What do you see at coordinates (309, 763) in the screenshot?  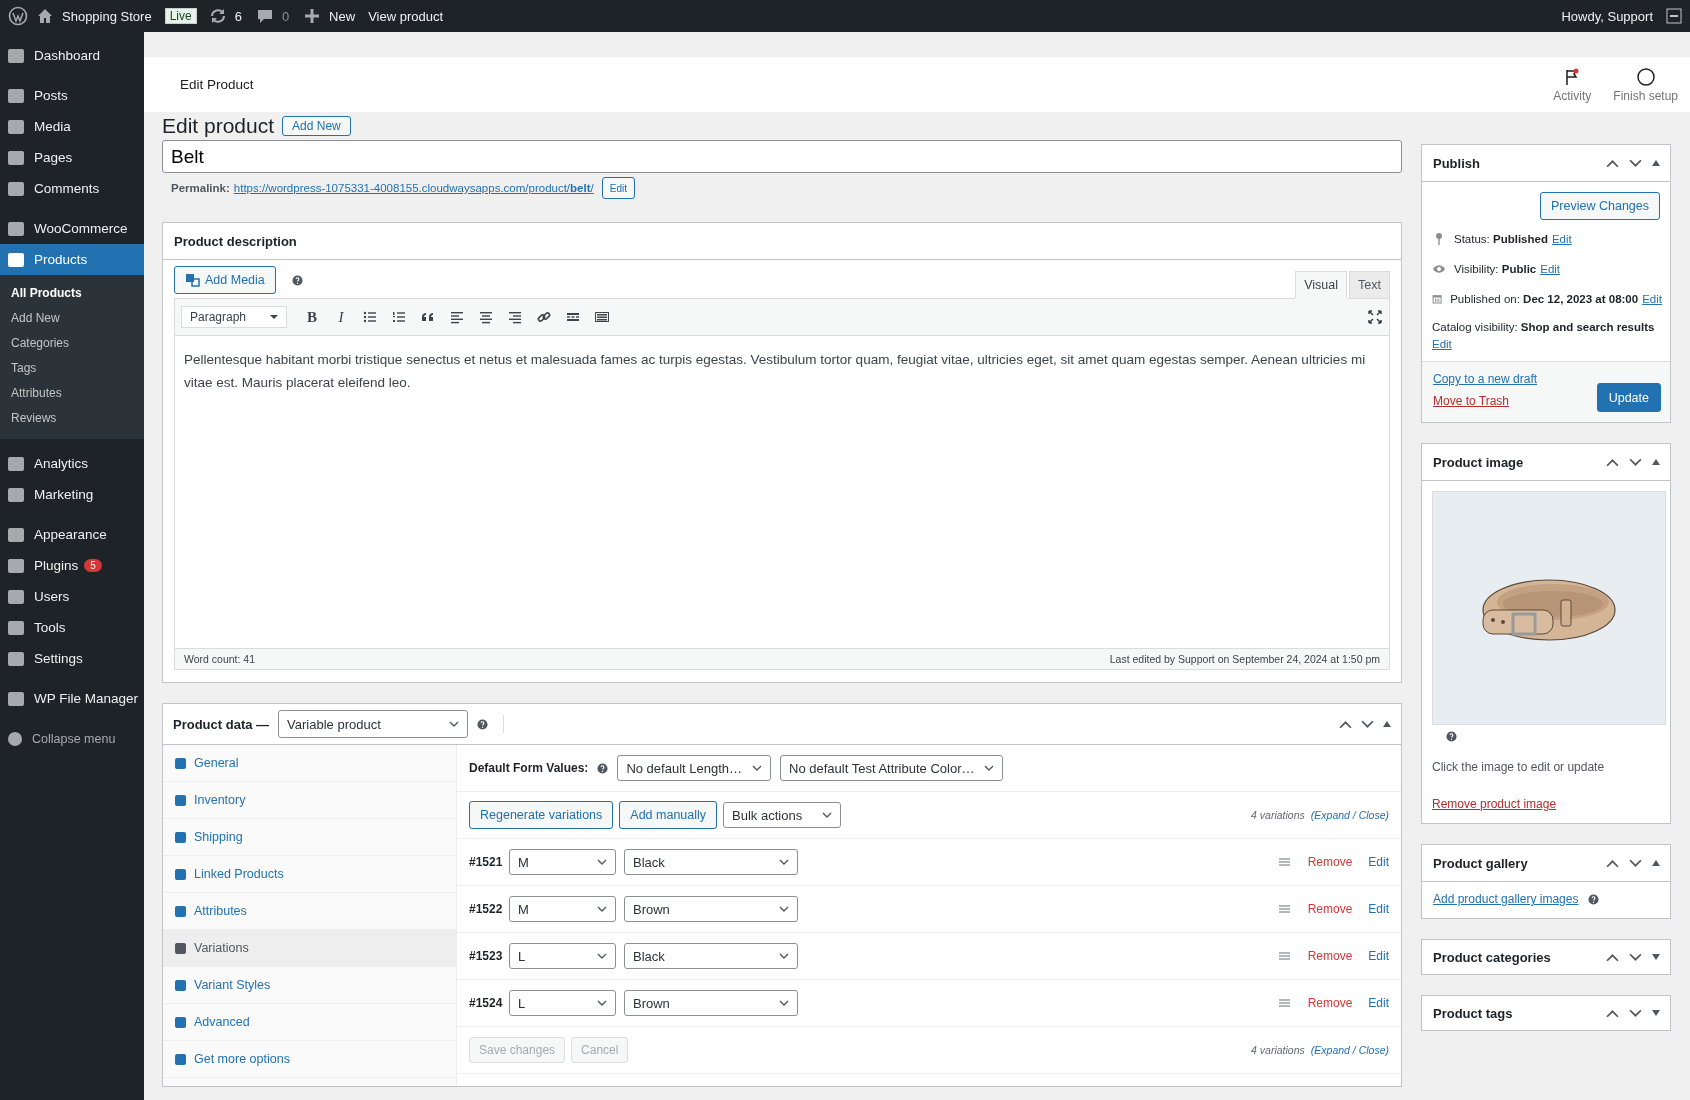 I see `product-data-tab: General` at bounding box center [309, 763].